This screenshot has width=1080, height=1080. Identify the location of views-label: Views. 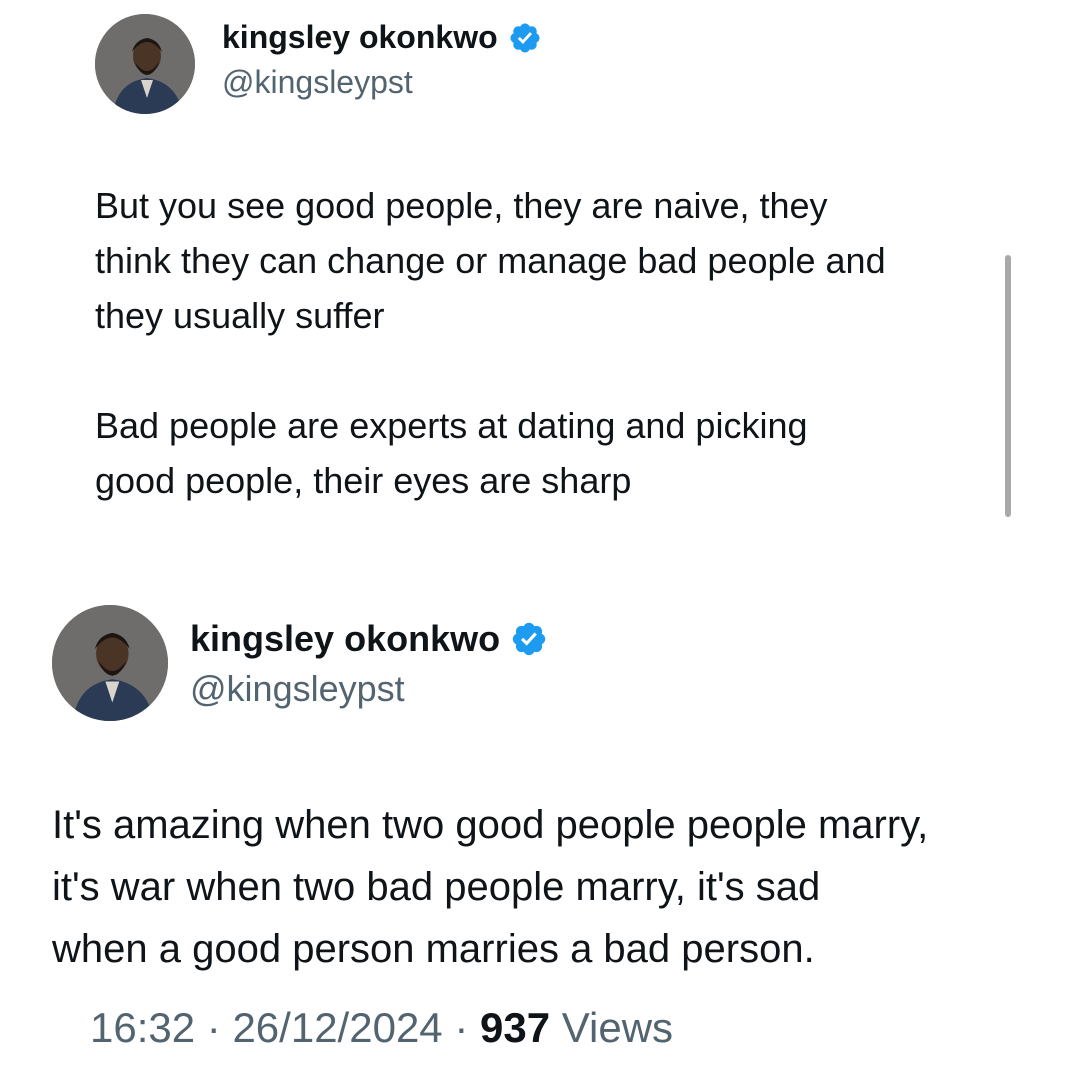
(617, 1027).